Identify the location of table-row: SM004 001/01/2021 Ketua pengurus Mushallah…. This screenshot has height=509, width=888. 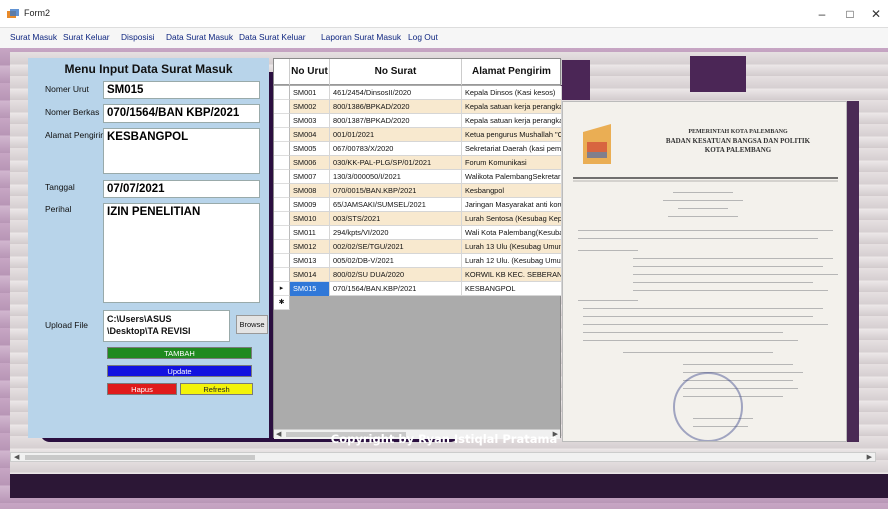
(426, 135).